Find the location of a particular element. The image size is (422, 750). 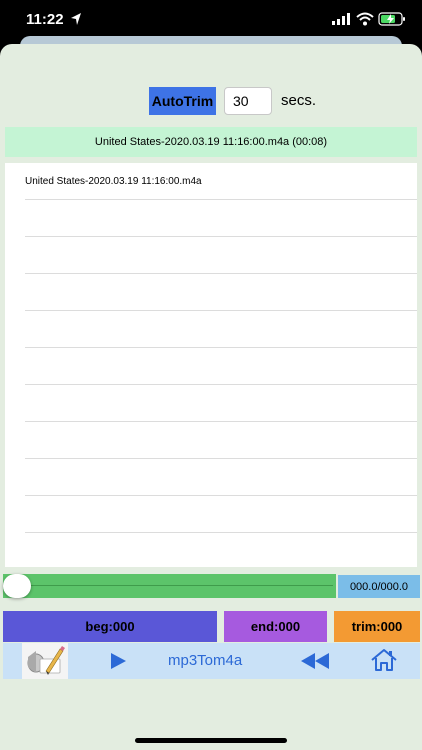

autotrim-seconds-input is located at coordinates (248, 101).